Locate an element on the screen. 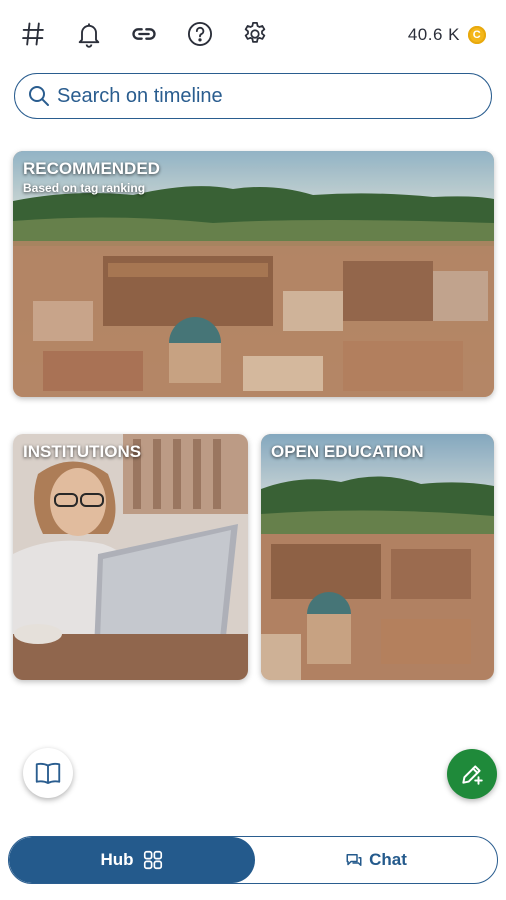 The image size is (506, 900). library-button is located at coordinates (48, 773).